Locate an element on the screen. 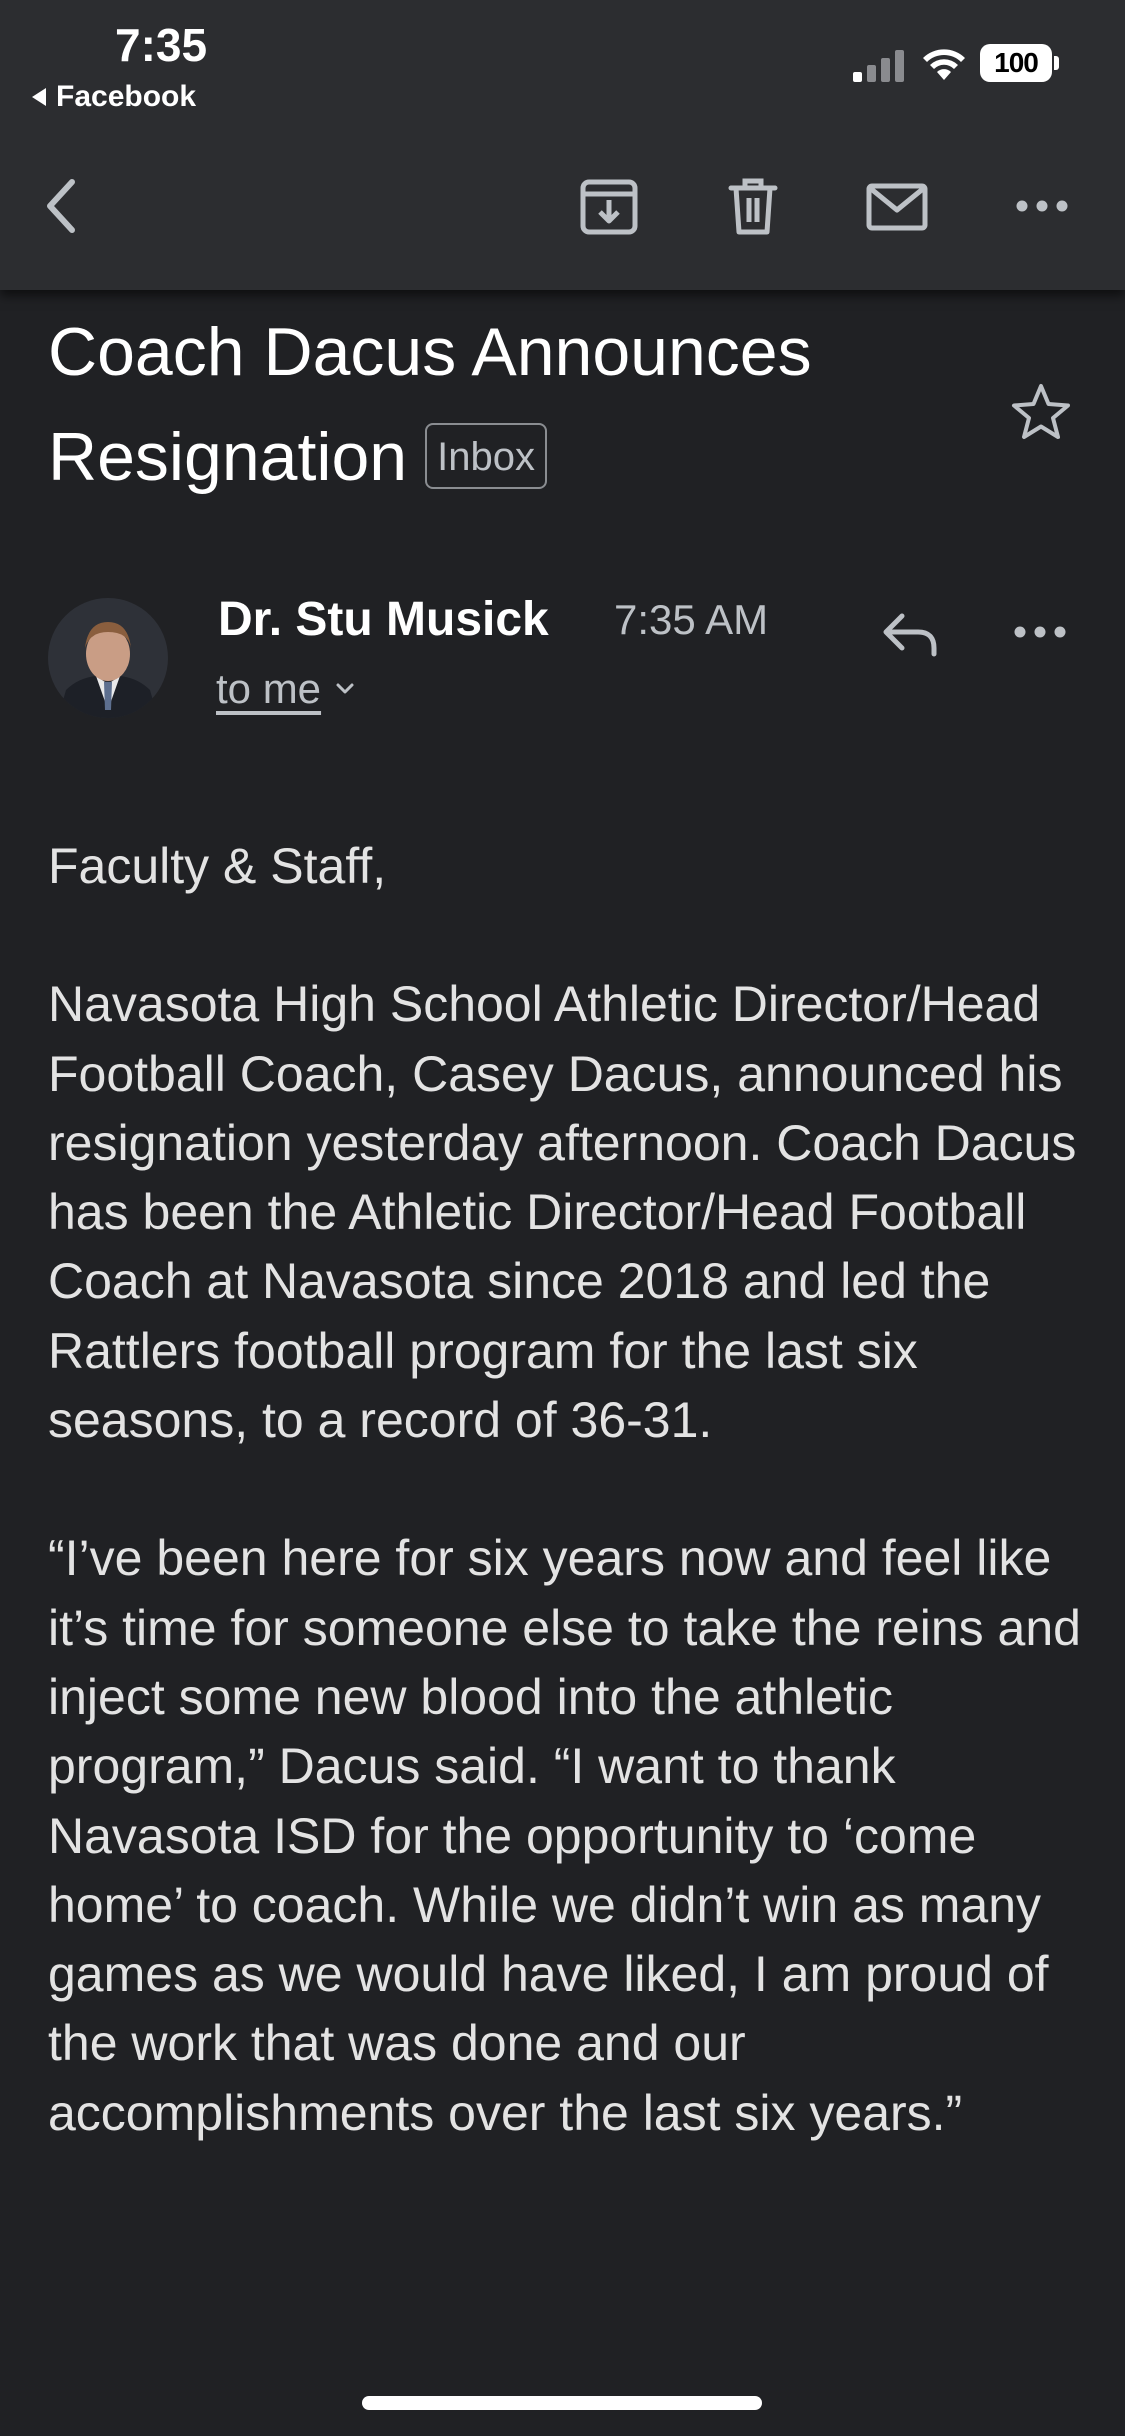  recipient-details-toggle: to me is located at coordinates (285, 689).